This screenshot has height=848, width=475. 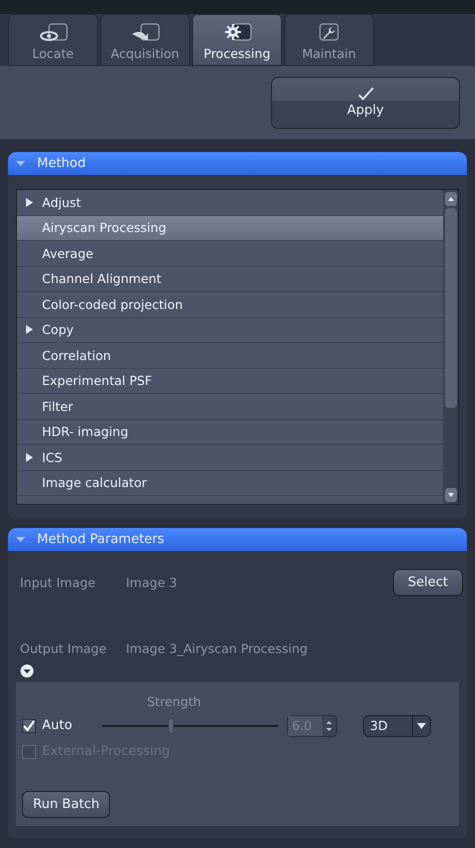 I want to click on eye-icon, so click(x=53, y=33).